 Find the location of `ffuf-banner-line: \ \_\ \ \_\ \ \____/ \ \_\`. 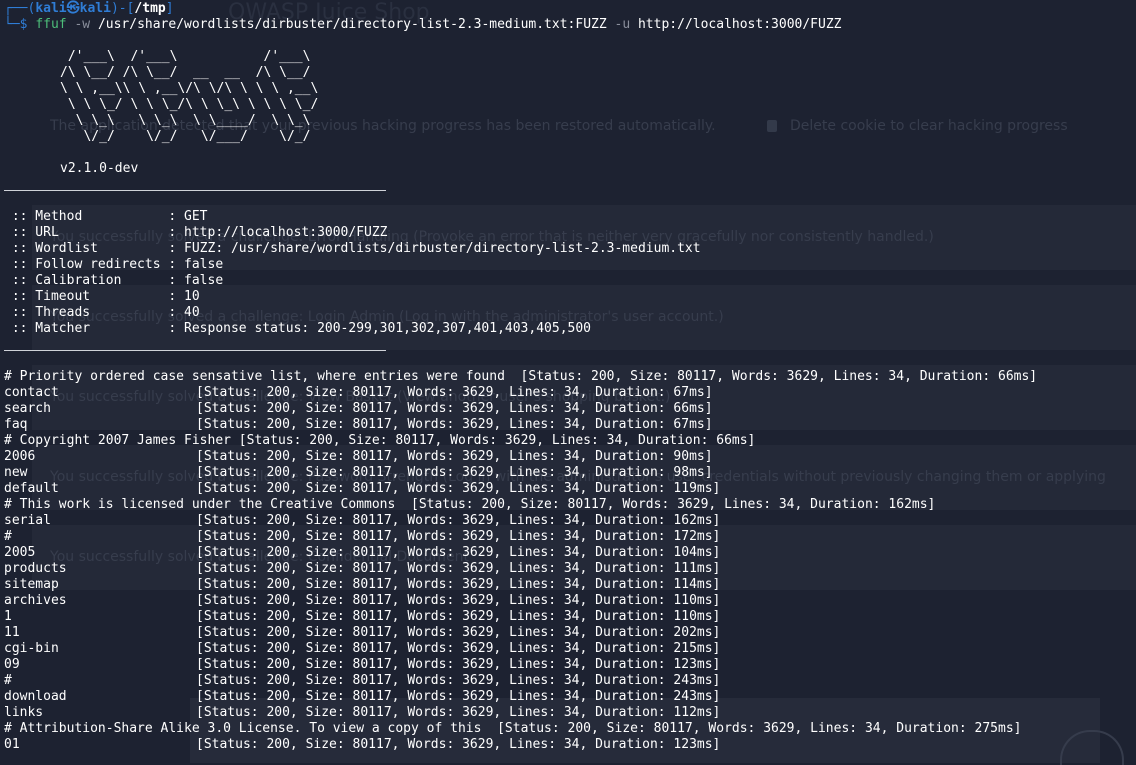

ffuf-banner-line: \ \_\ \ \_\ \ \____/ \ \_\ is located at coordinates (185, 120).